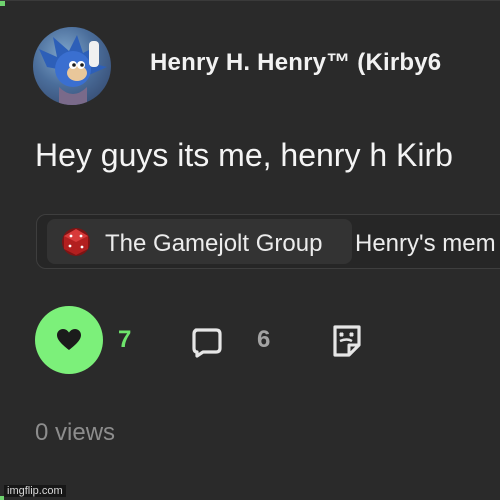 Image resolution: width=500 pixels, height=500 pixels. Describe the element at coordinates (76, 242) in the screenshot. I see `community-dice-icon` at that location.